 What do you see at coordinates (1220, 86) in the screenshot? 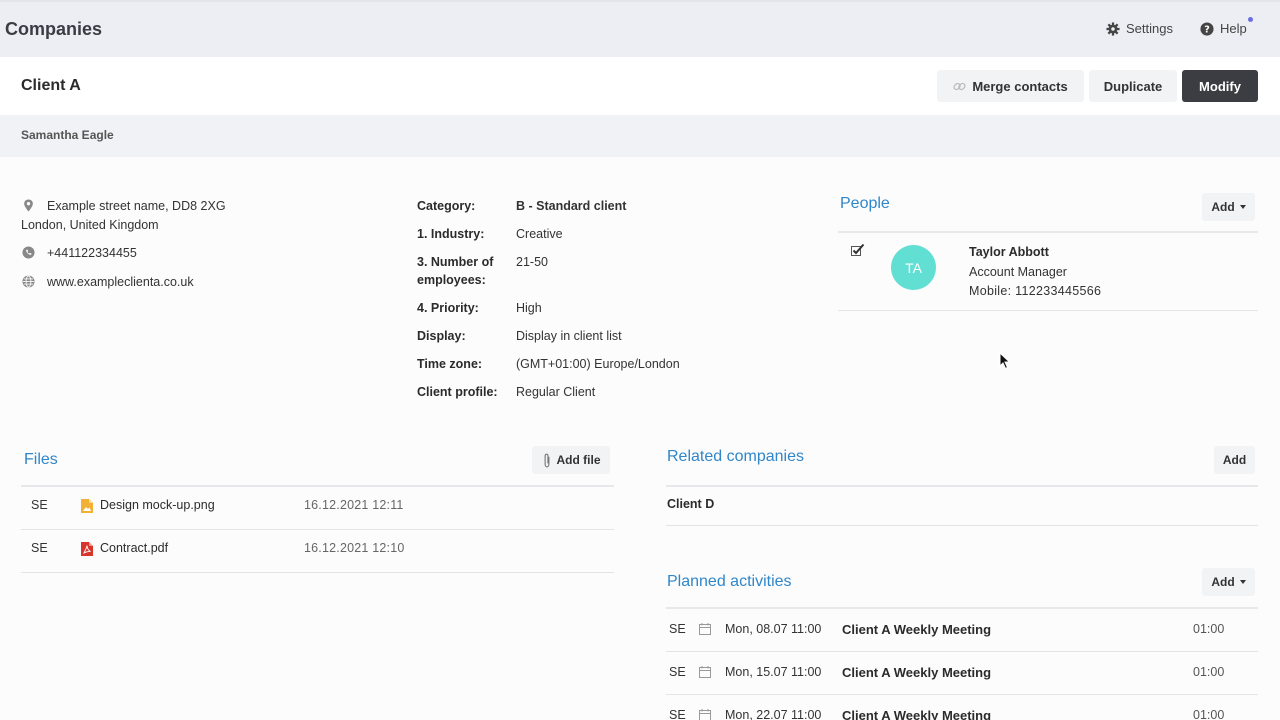
I see `modify-button: Modify` at bounding box center [1220, 86].